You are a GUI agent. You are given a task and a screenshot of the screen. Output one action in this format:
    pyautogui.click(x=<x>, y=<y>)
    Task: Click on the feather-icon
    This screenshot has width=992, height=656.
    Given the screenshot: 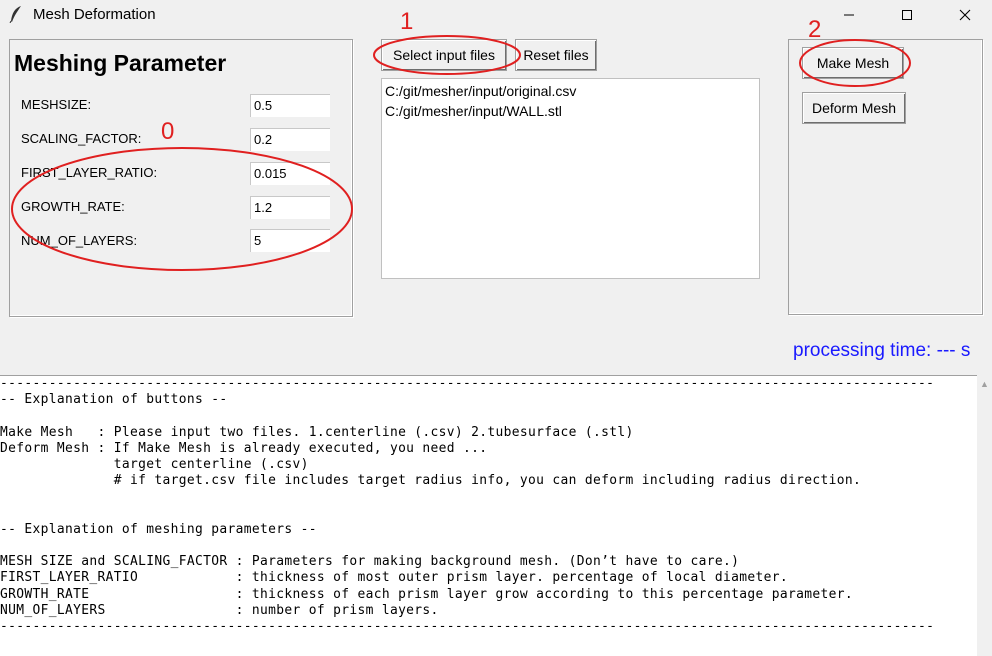 What is the action you would take?
    pyautogui.click(x=16, y=14)
    